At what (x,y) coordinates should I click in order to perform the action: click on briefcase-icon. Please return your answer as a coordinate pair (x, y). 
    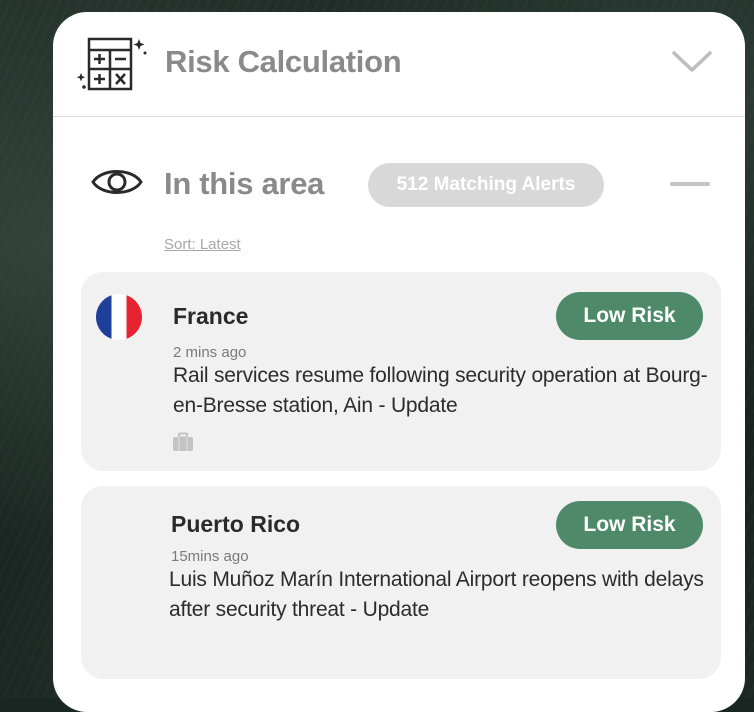
    Looking at the image, I should click on (183, 441).